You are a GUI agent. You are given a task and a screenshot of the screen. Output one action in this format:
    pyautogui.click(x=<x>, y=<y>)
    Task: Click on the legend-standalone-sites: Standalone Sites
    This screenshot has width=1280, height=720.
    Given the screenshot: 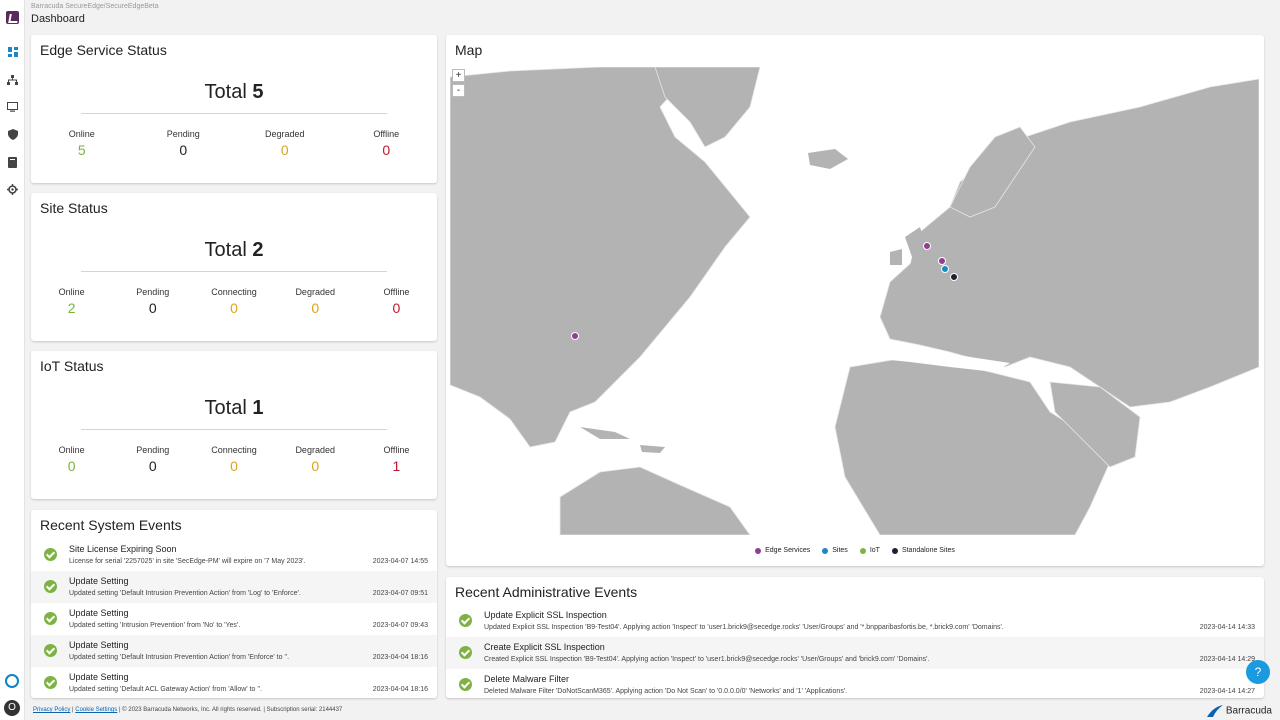 What is the action you would take?
    pyautogui.click(x=923, y=550)
    